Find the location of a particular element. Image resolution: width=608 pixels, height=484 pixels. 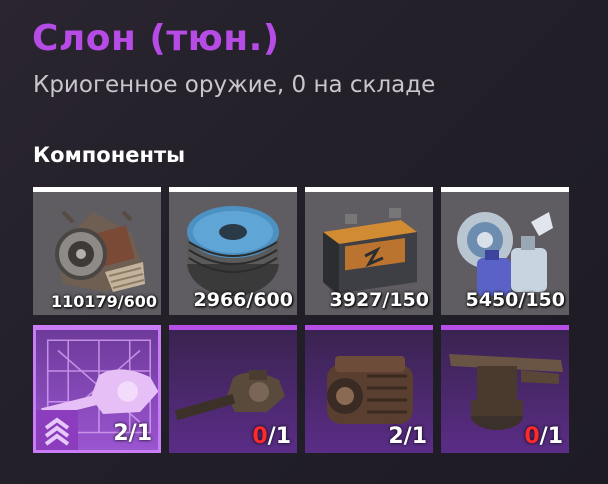

part-tile-tank-turret: 0/1 is located at coordinates (233, 389).